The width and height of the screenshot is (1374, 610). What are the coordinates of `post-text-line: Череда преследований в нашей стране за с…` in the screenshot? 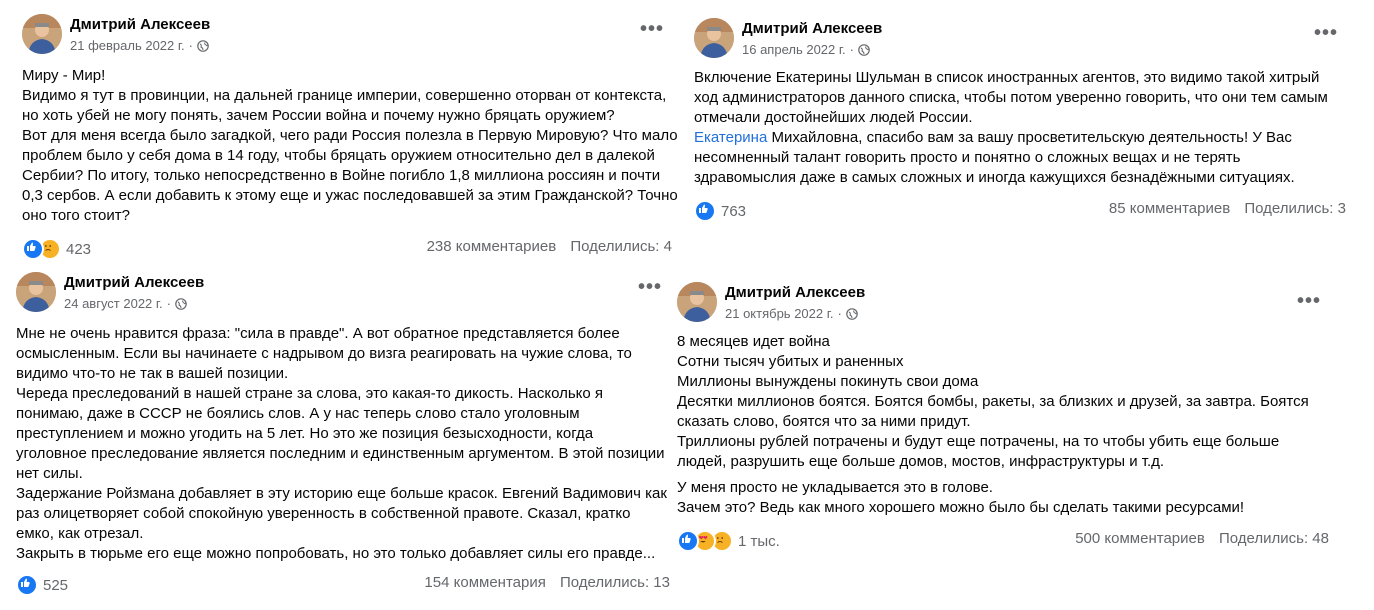 It's located at (310, 393).